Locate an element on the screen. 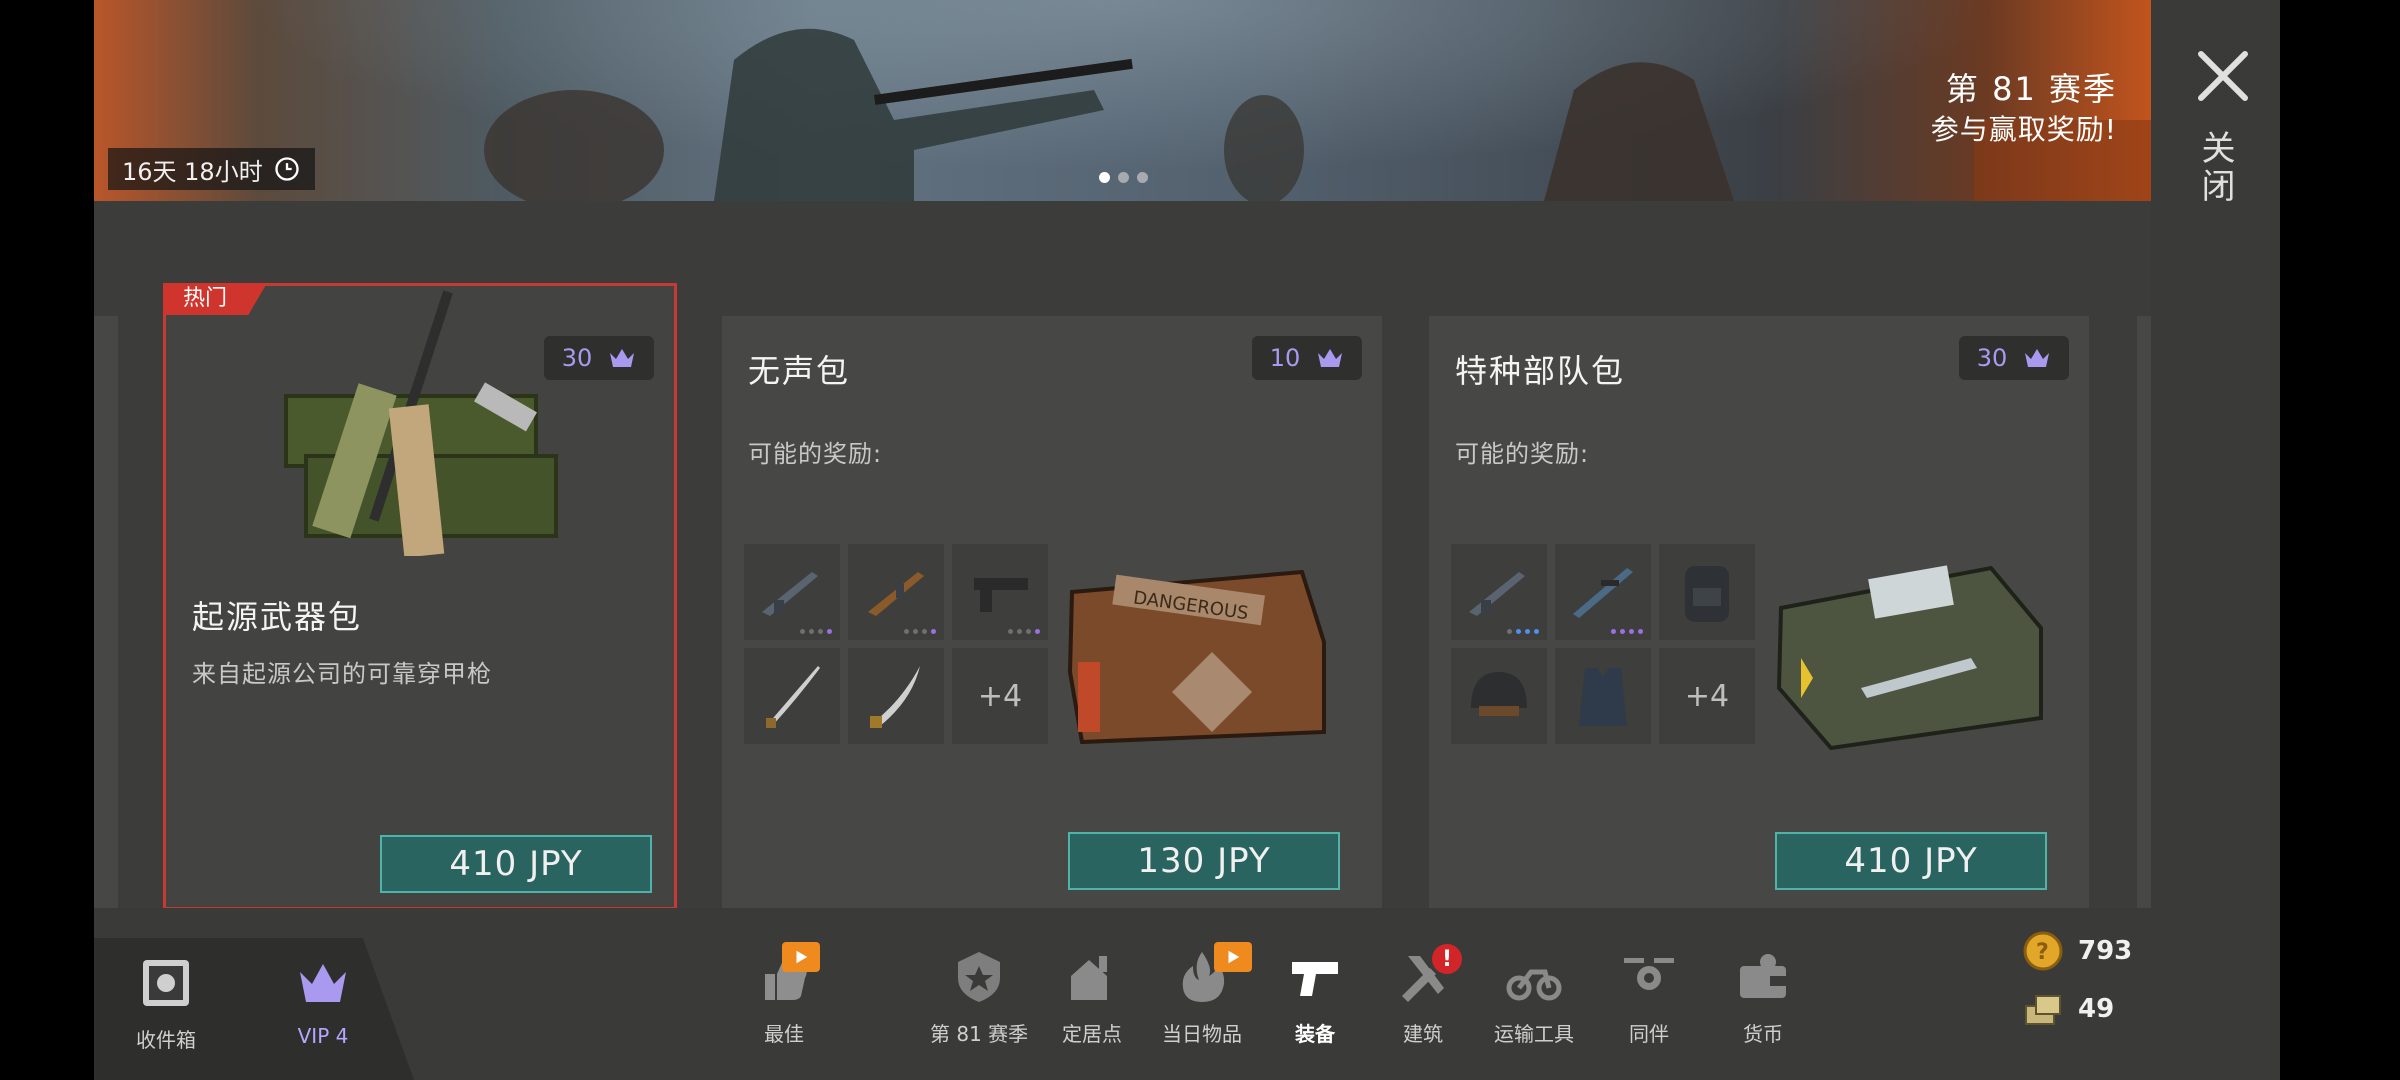  tab-equipment: 装备 is located at coordinates (1315, 997).